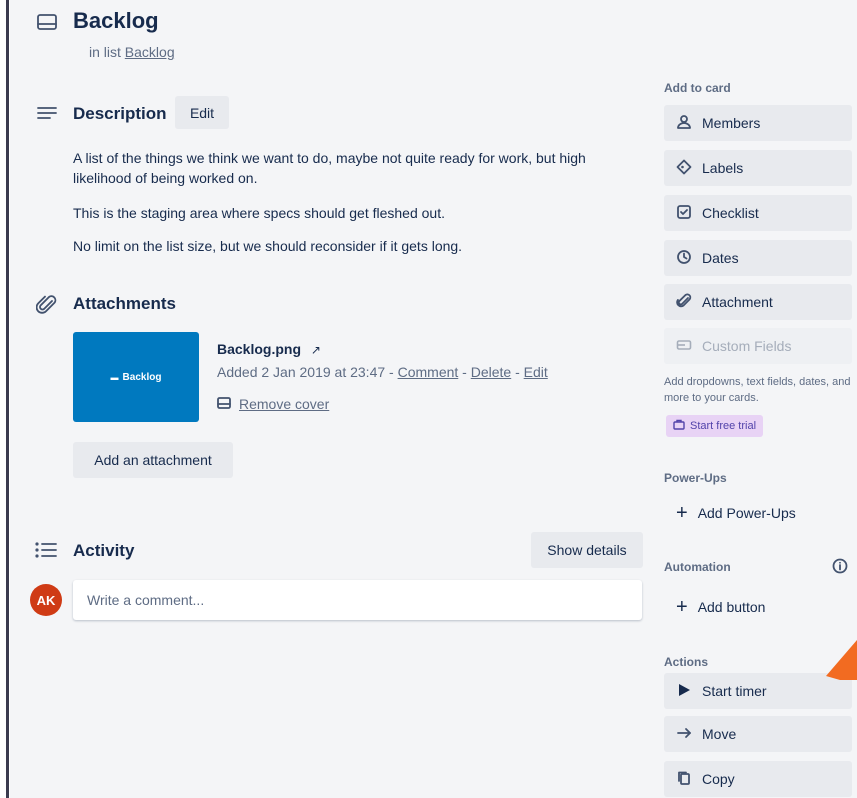  I want to click on attachments-heading: Attachments, so click(124, 303).